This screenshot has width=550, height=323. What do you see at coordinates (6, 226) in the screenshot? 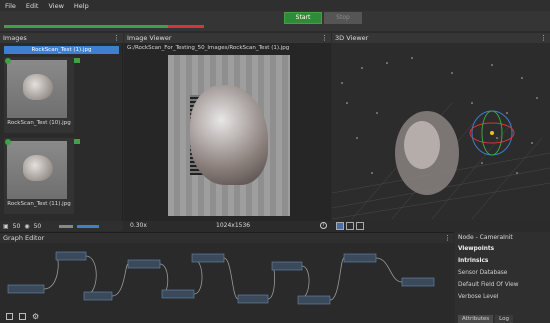
I see `image-icon: ▣` at bounding box center [6, 226].